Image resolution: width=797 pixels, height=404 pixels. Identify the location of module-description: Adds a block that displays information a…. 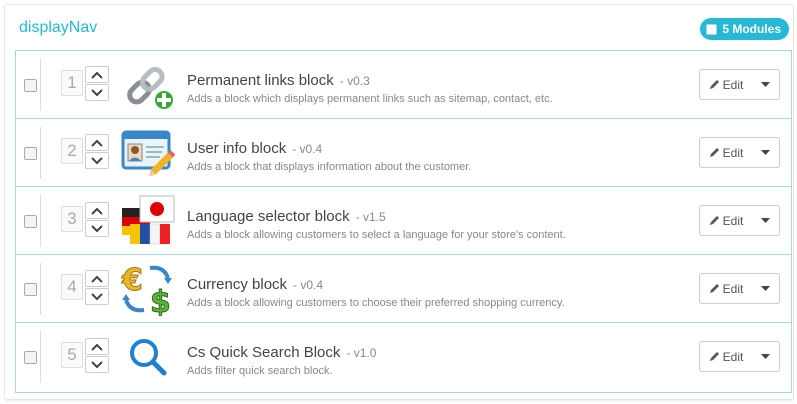
(329, 167).